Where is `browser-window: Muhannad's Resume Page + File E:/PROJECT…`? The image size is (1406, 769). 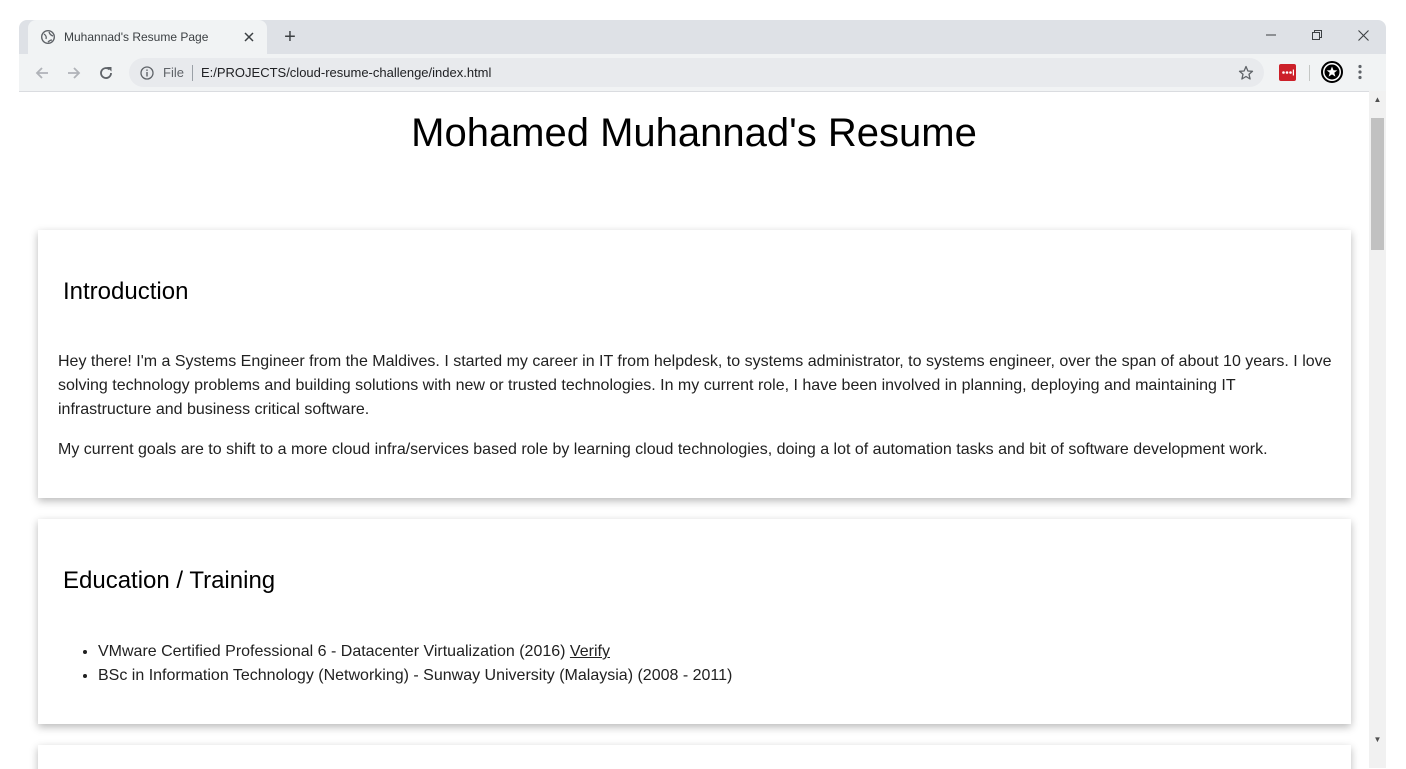 browser-window: Muhannad's Resume Page + File E:/PROJECT… is located at coordinates (702, 55).